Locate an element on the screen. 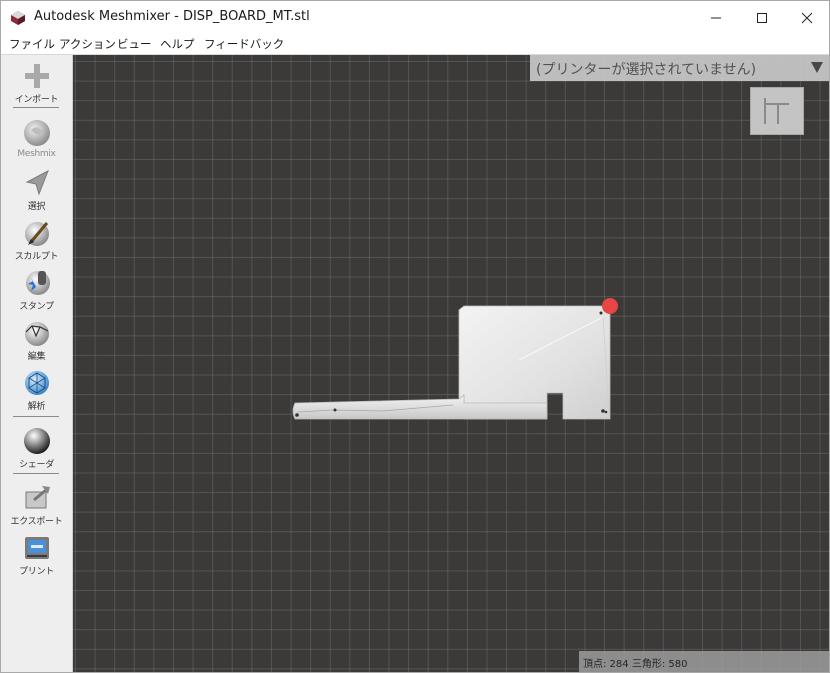 The height and width of the screenshot is (673, 830). shader-sphere-icon is located at coordinates (36, 441).